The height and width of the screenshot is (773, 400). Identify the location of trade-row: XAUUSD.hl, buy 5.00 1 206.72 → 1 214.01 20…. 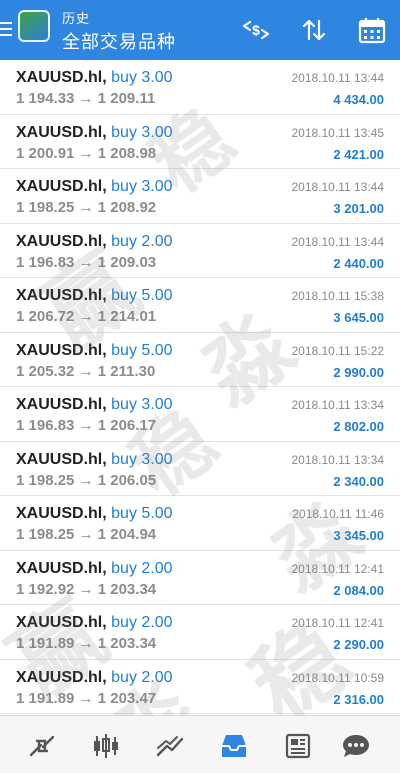
(200, 305).